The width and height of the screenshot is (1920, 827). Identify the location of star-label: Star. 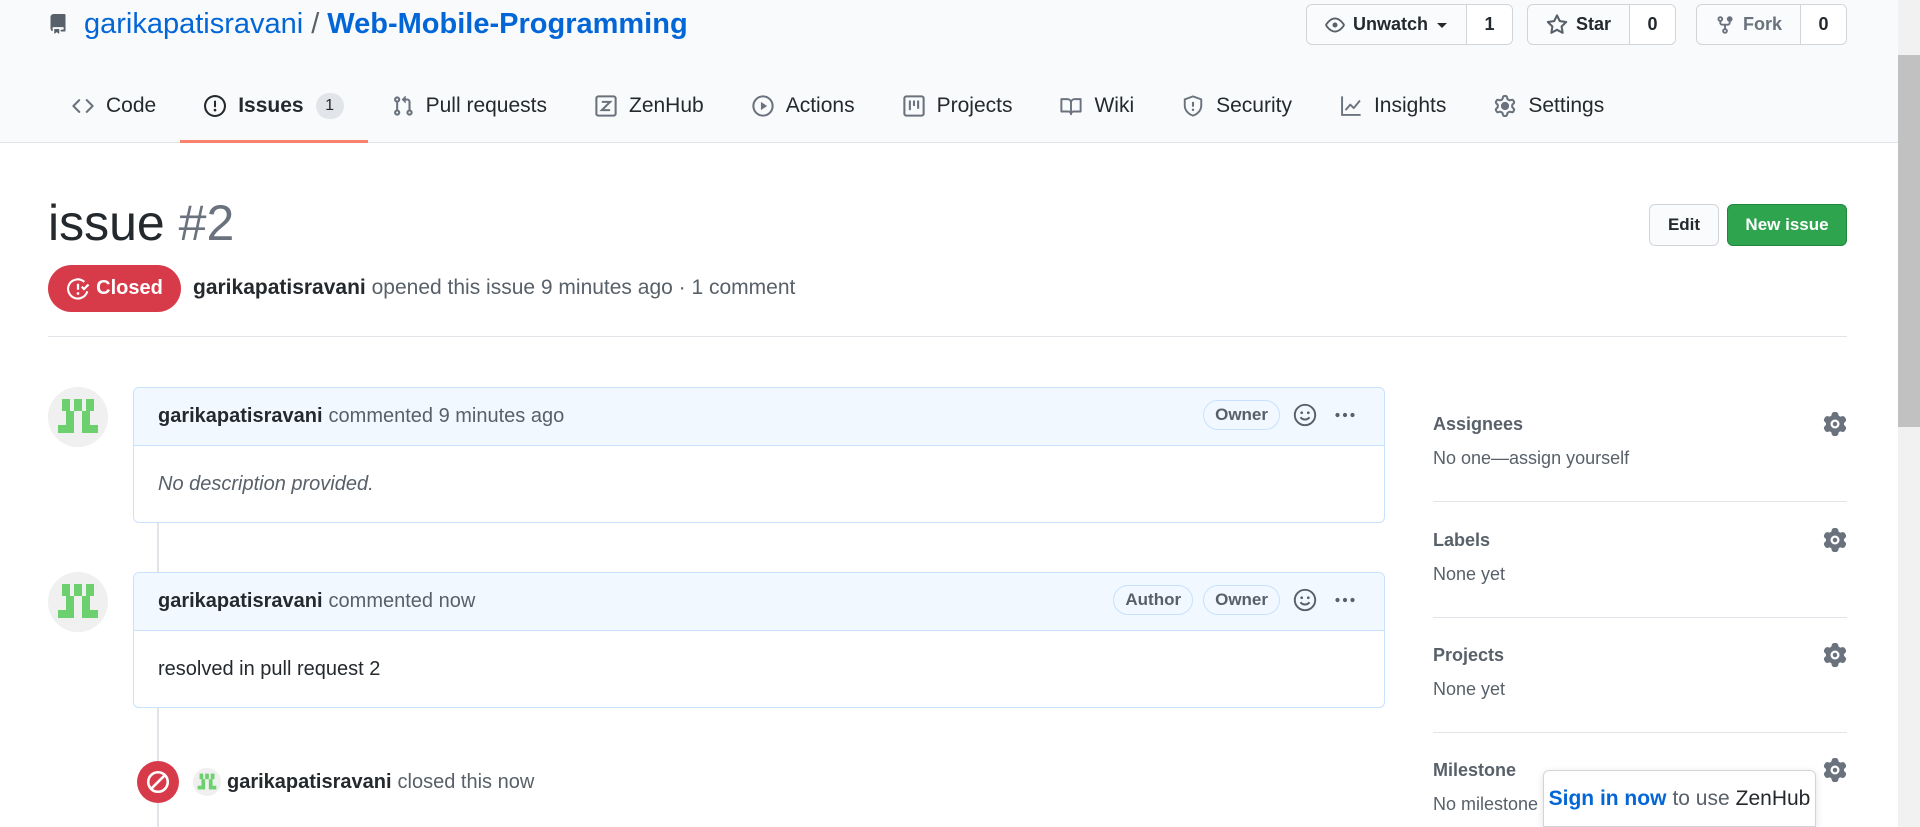
(1594, 24).